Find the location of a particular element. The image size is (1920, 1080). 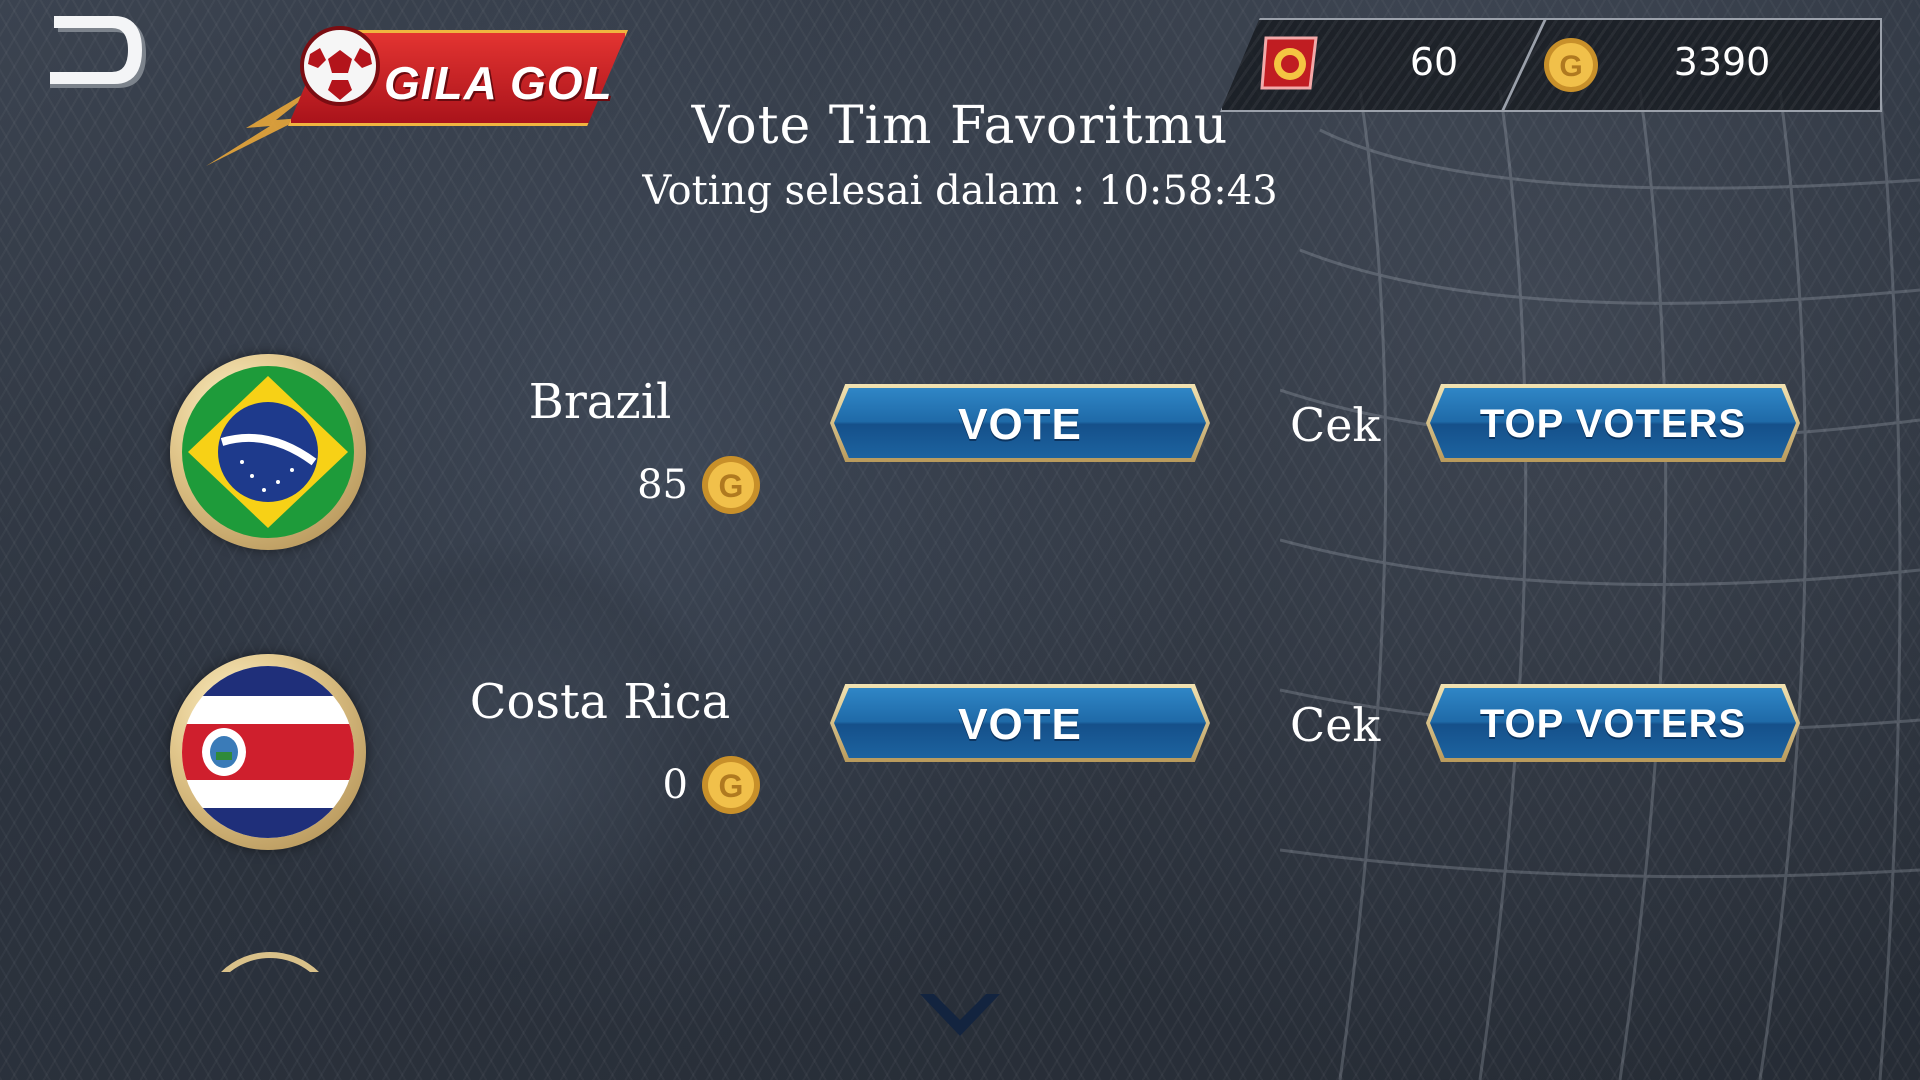

chevron-down-icon is located at coordinates (960, 1015).